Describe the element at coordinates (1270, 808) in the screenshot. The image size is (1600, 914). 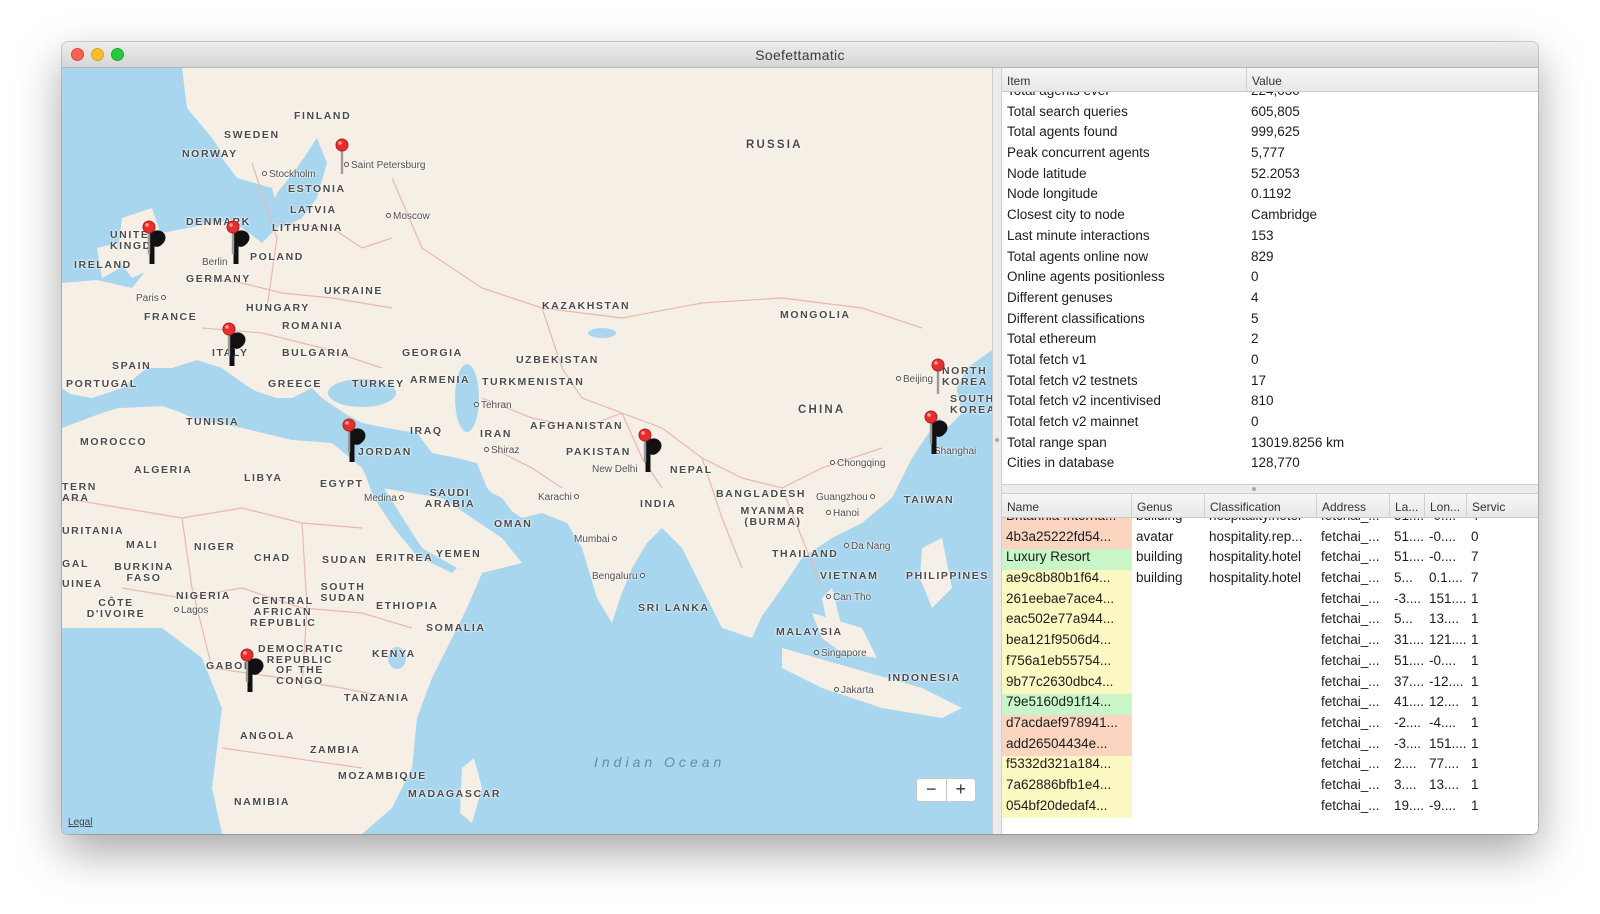
I see `table-row: 054bf20dedaf4... fetchai_... 19.... -9.... 1` at that location.